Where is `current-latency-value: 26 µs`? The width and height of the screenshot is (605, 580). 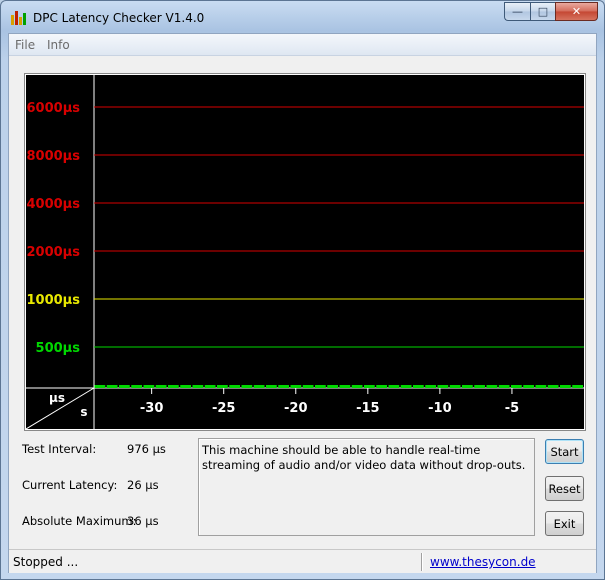
current-latency-value: 26 µs is located at coordinates (143, 485).